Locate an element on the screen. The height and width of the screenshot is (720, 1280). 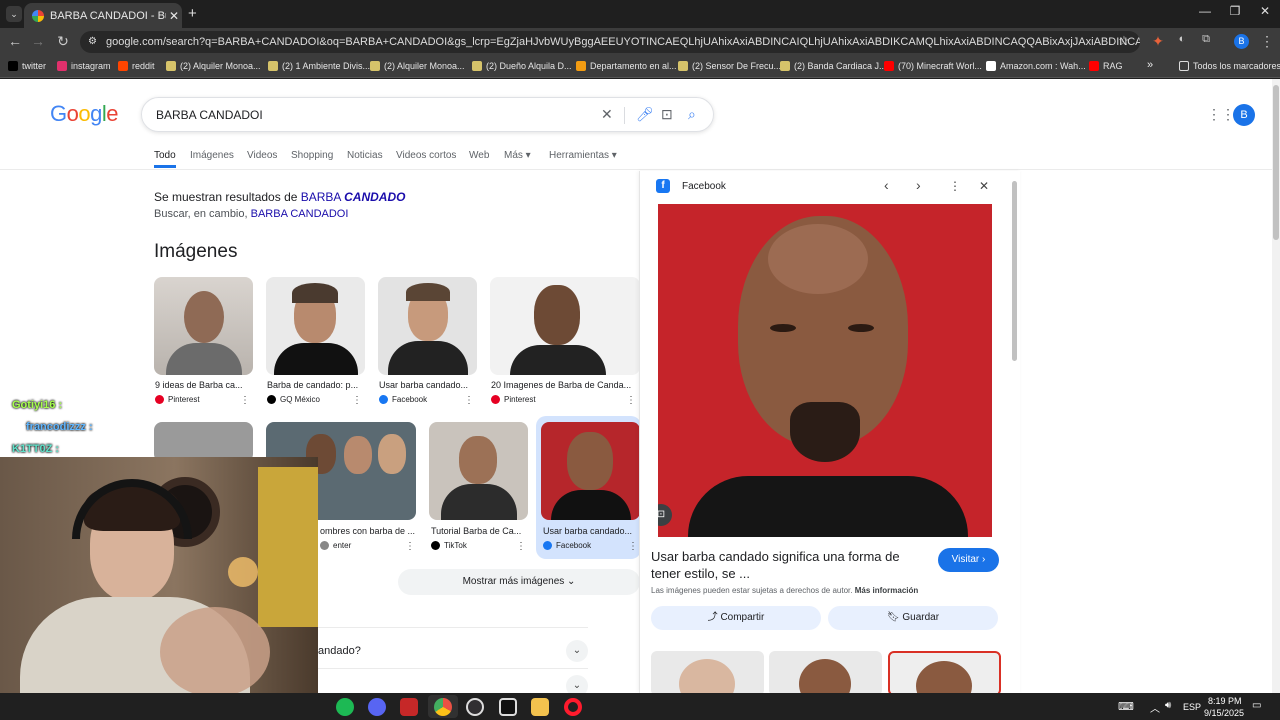
corrected-query-link: BARBA CANDADO is located at coordinates (353, 197).